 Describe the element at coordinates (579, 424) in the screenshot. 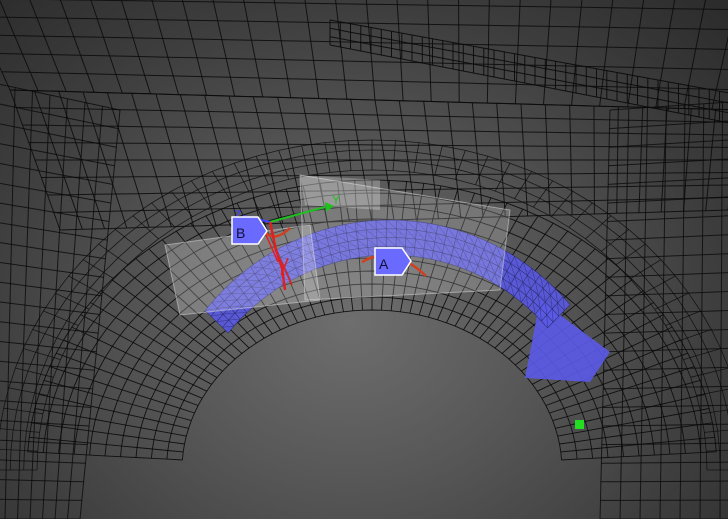

I see `handle-square` at that location.